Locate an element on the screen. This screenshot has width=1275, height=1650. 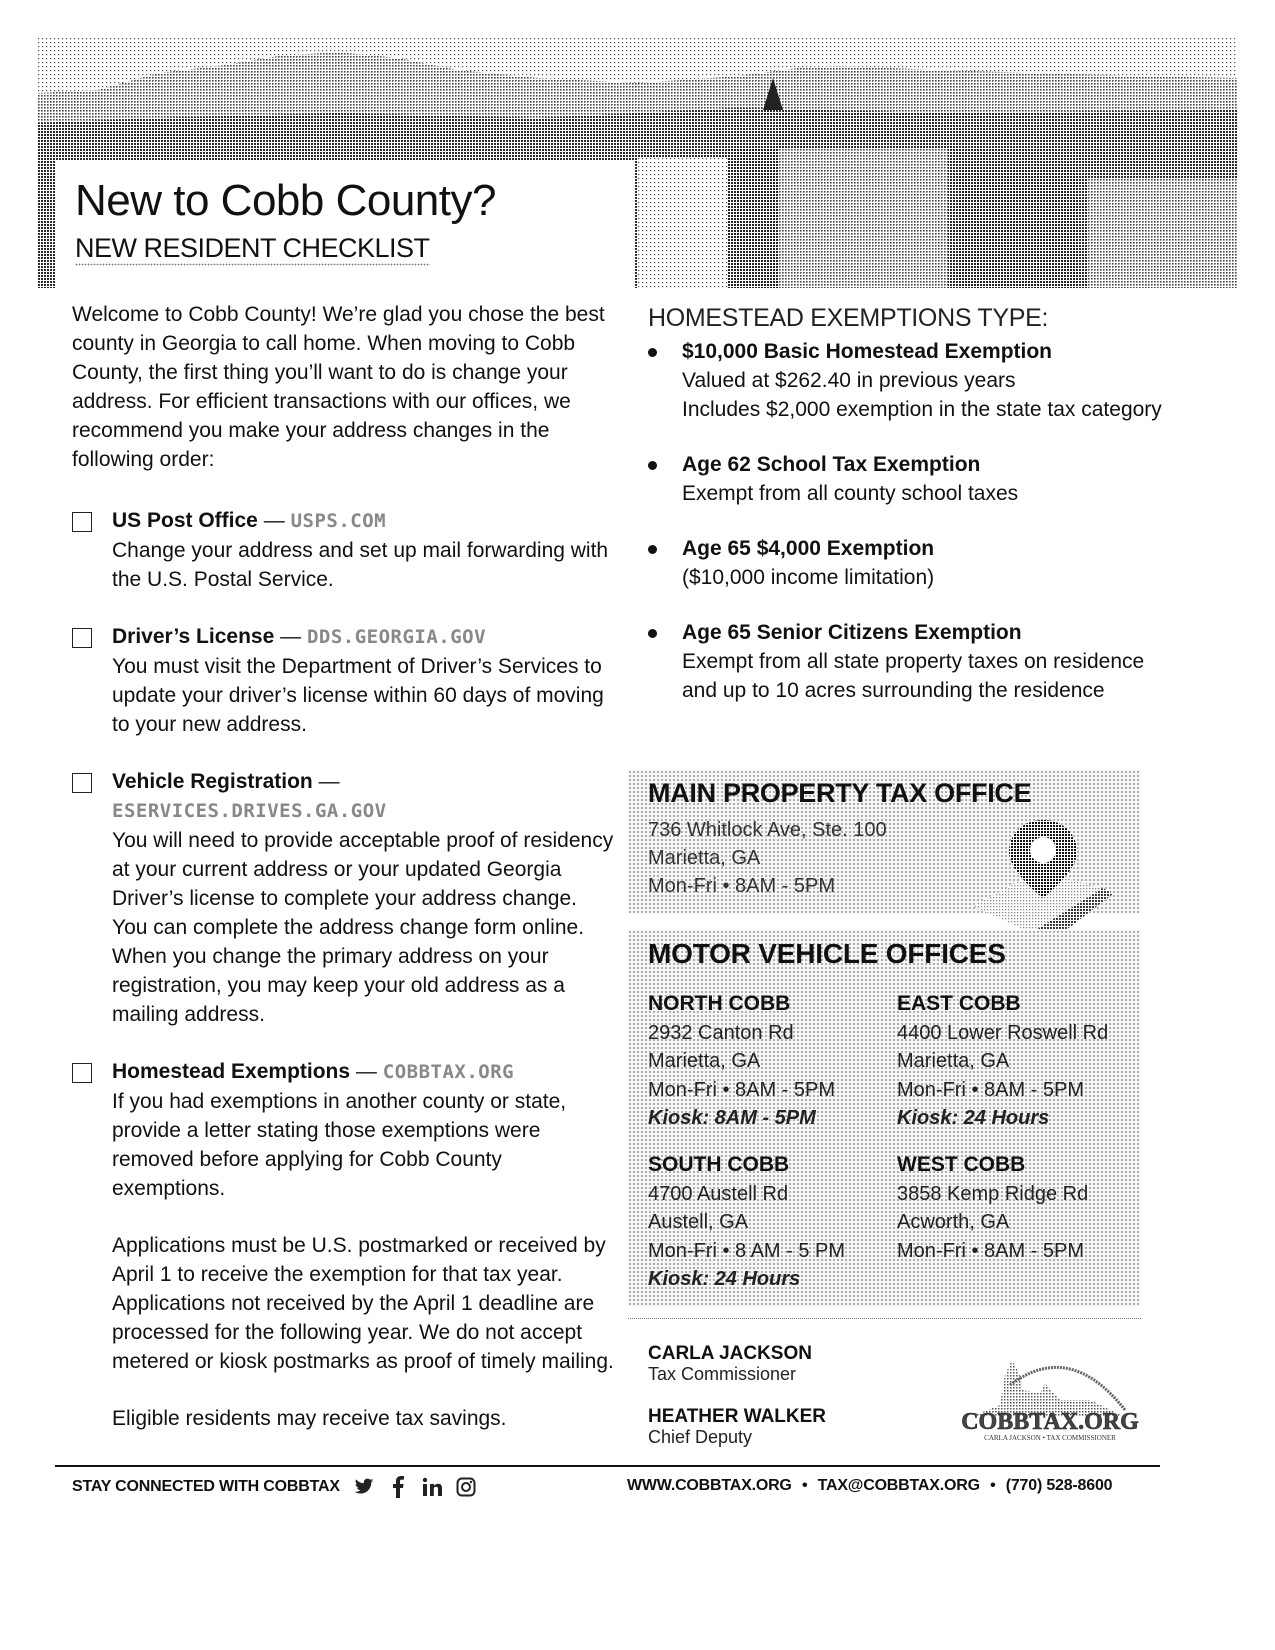
divider is located at coordinates (884, 1319).